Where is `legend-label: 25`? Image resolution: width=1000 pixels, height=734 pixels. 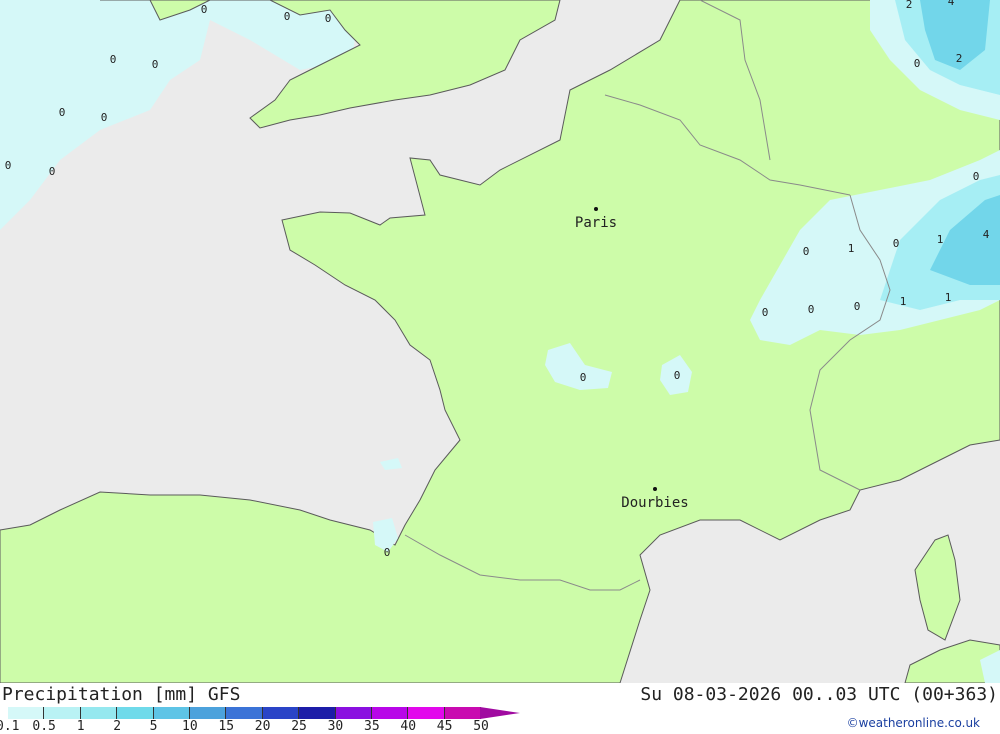
legend-label: 25 is located at coordinates (299, 726).